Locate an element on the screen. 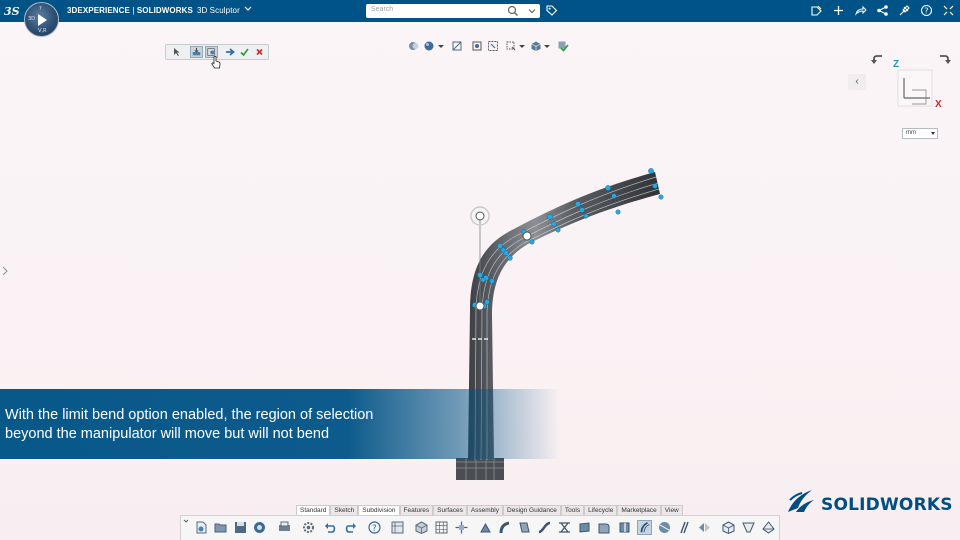  torus-icon is located at coordinates (768, 527).